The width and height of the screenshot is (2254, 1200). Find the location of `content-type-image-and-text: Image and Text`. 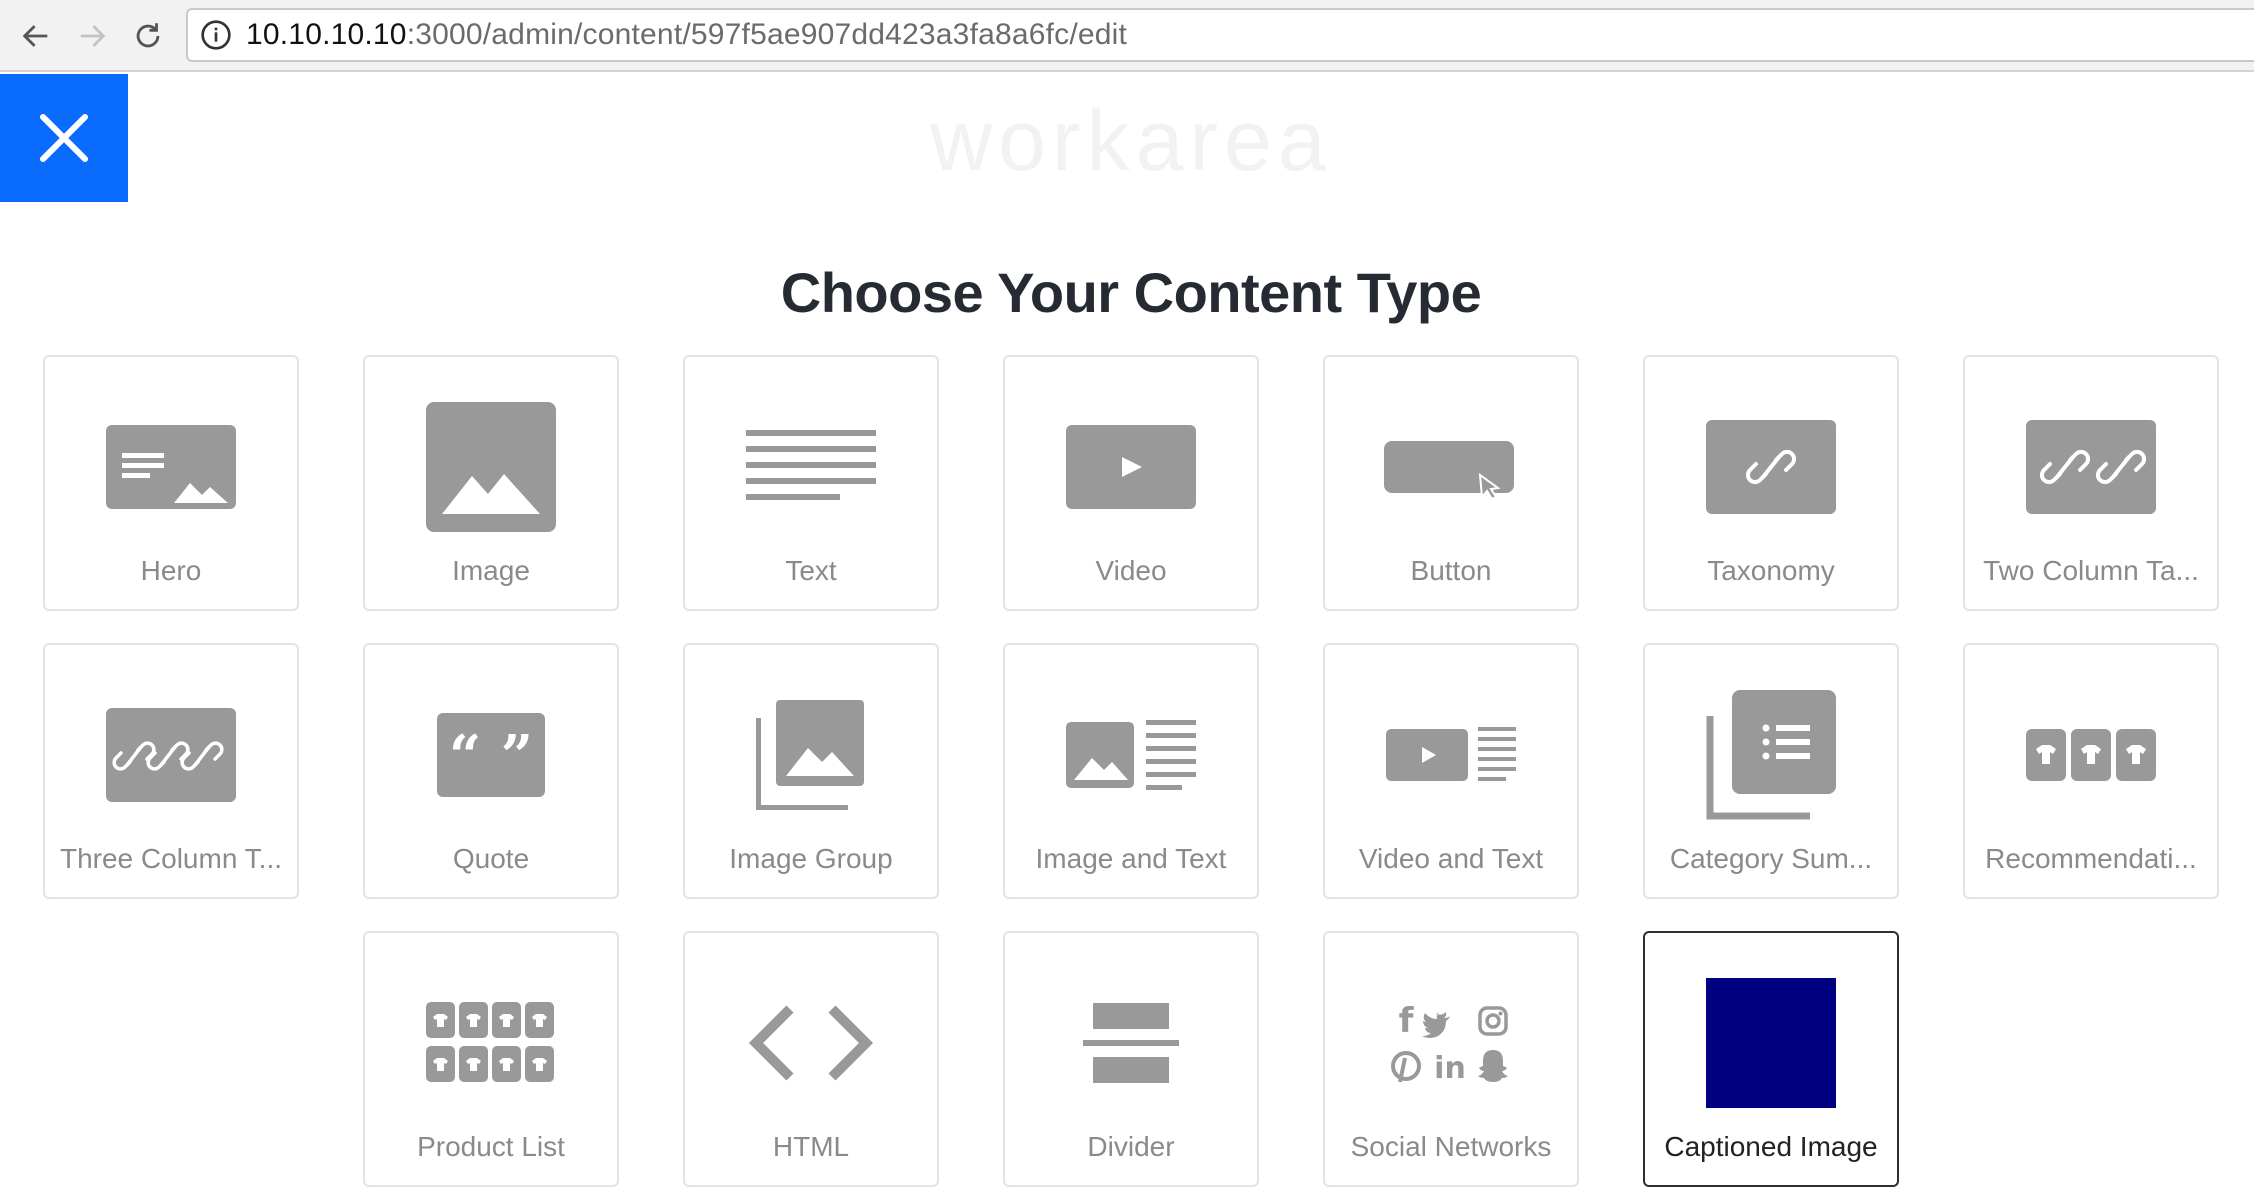

content-type-image-and-text: Image and Text is located at coordinates (1131, 771).